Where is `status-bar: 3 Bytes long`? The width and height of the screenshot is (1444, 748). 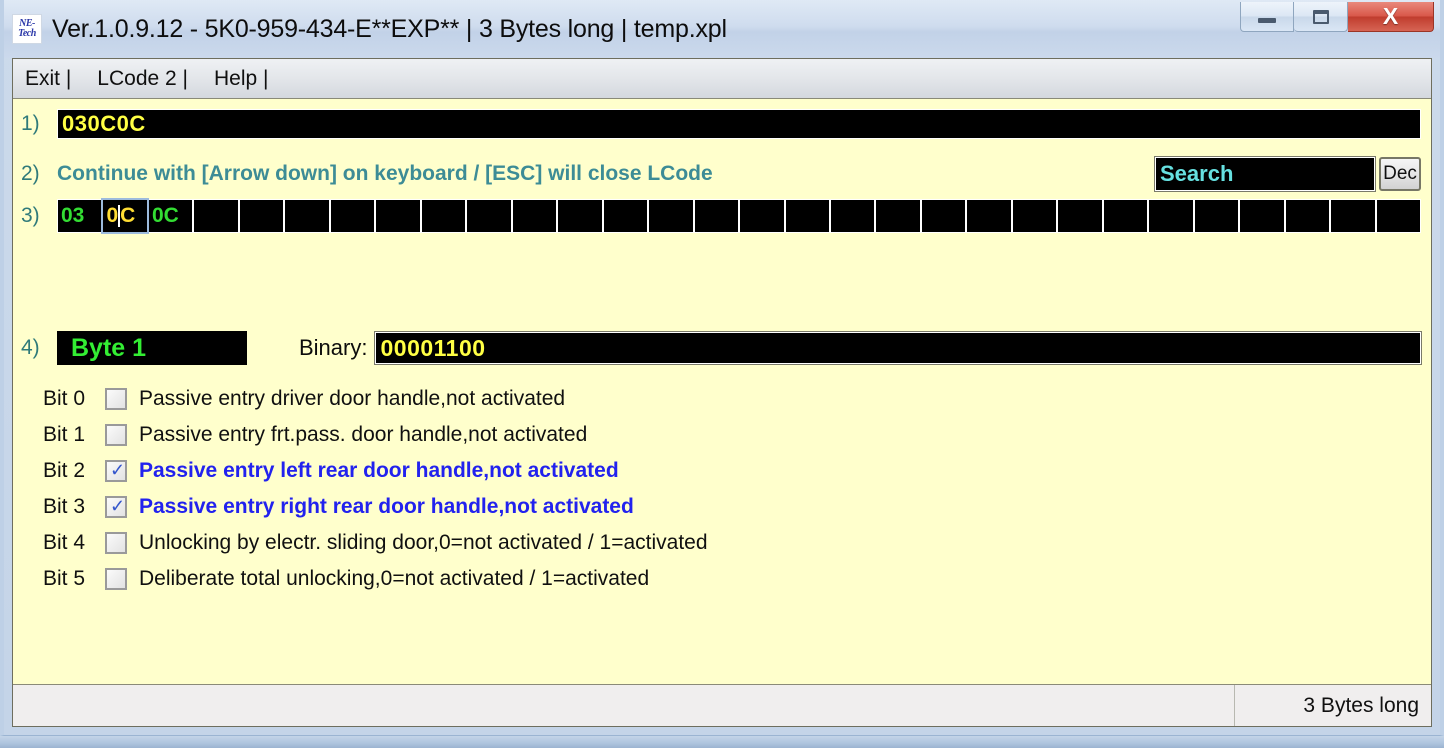
status-bar: 3 Bytes long is located at coordinates (722, 705).